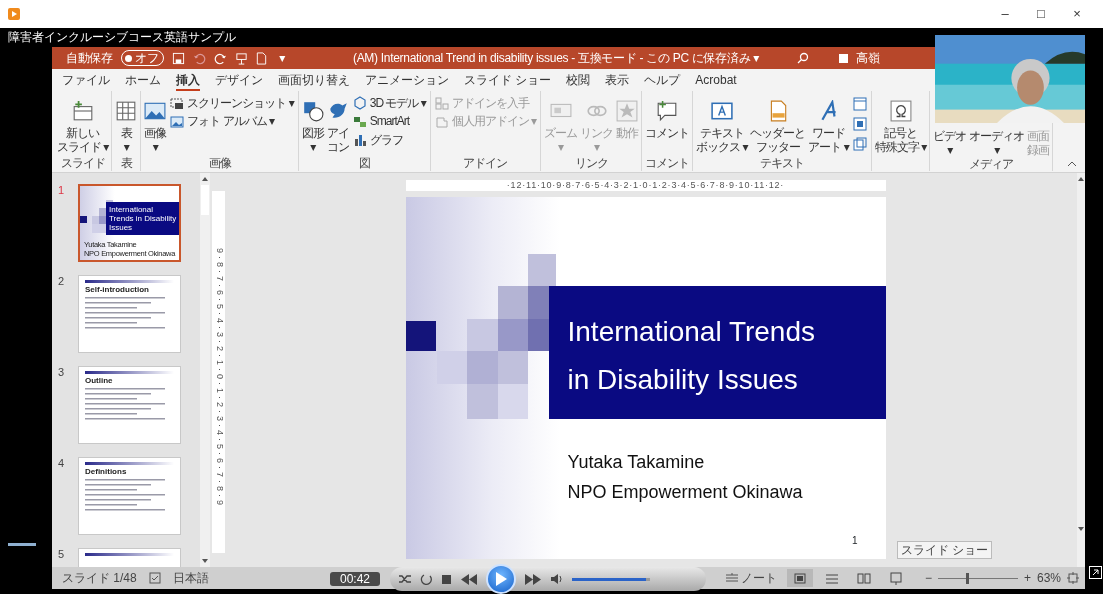 This screenshot has width=1103, height=594. Describe the element at coordinates (62, 464) in the screenshot. I see `slide-number: 4` at that location.